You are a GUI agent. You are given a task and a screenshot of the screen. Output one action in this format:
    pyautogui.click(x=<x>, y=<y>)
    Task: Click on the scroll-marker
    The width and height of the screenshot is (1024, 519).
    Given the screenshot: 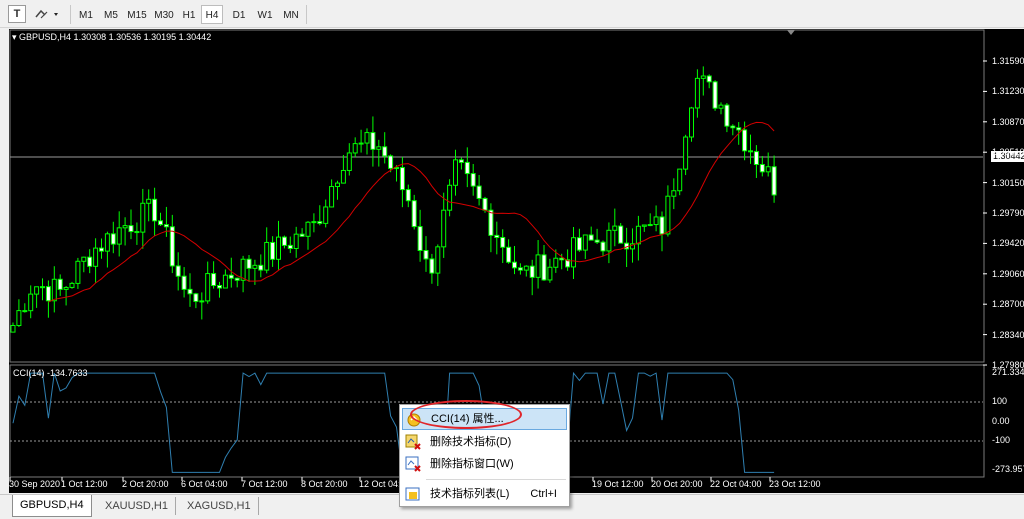 What is the action you would take?
    pyautogui.click(x=791, y=32)
    